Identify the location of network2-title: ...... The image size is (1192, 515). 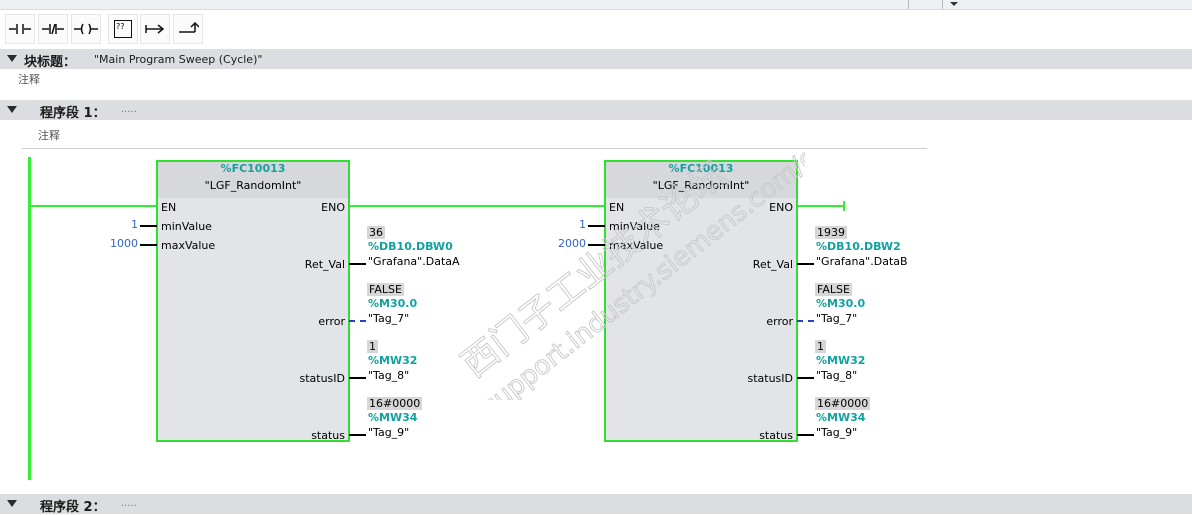
(129, 503).